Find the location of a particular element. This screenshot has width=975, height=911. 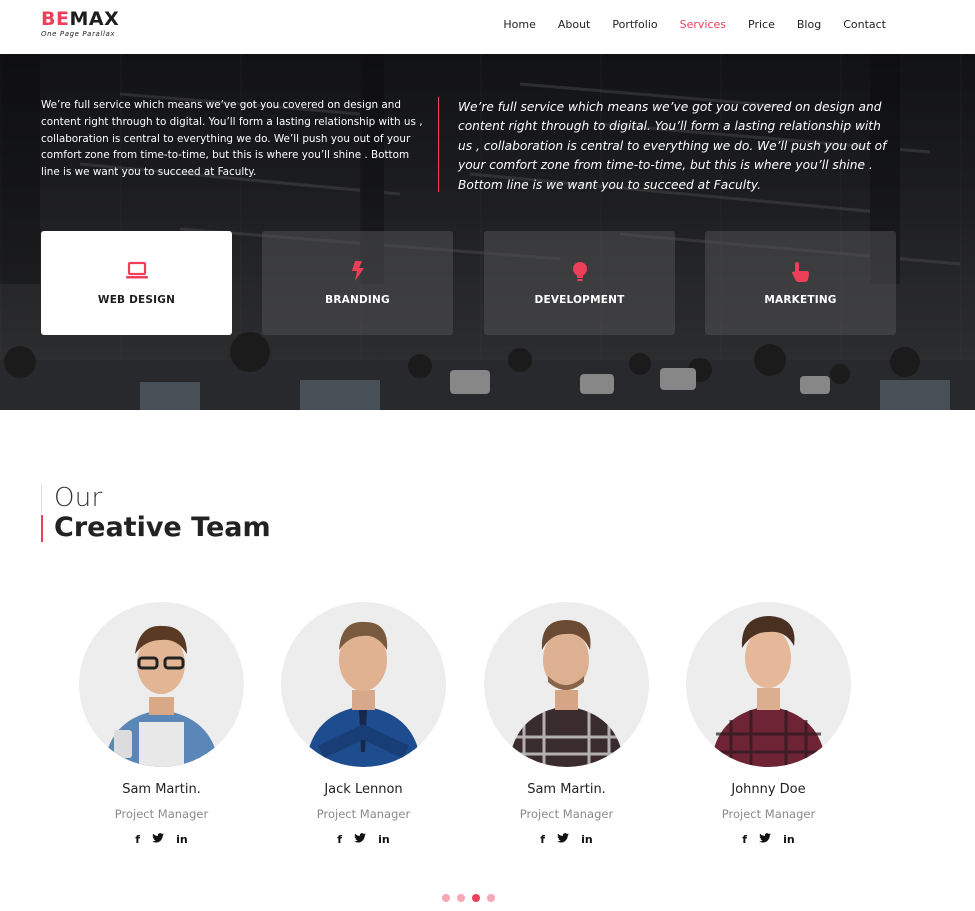

service-label: WEB DESIGN is located at coordinates (136, 300).